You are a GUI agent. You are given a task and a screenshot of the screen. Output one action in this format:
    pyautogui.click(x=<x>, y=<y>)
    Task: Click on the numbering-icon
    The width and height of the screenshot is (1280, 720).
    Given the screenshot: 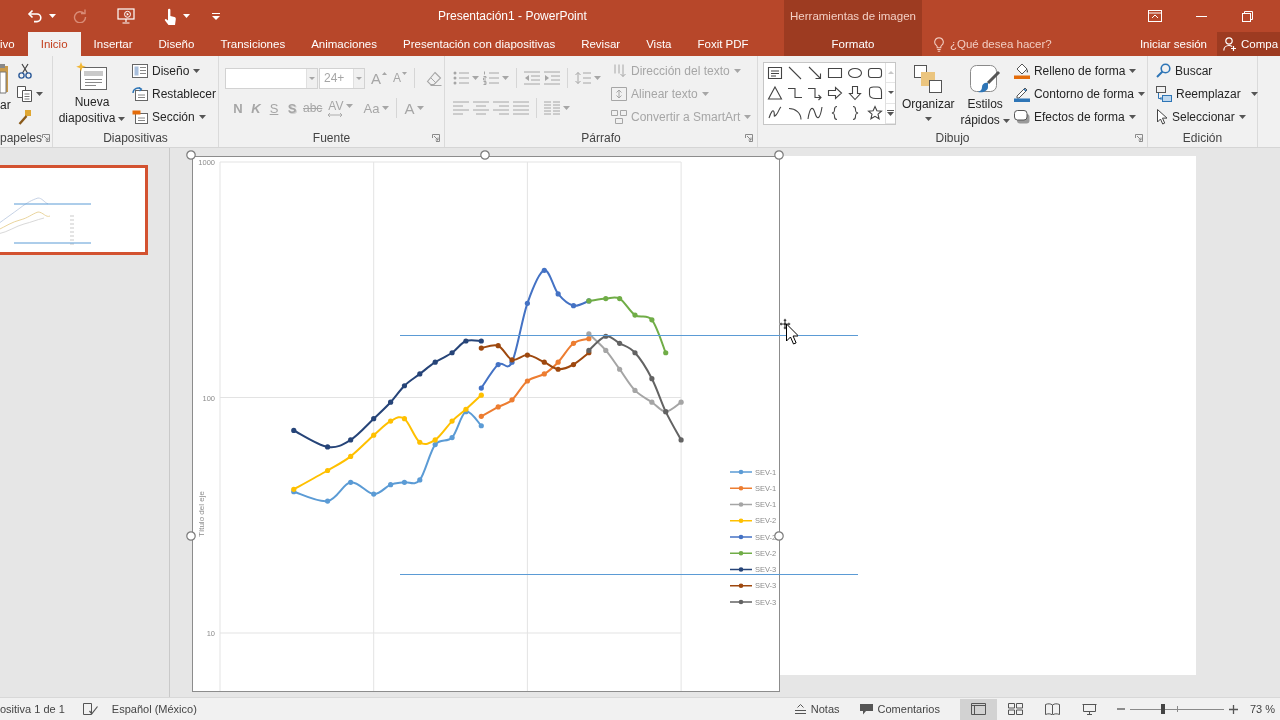 What is the action you would take?
    pyautogui.click(x=491, y=78)
    